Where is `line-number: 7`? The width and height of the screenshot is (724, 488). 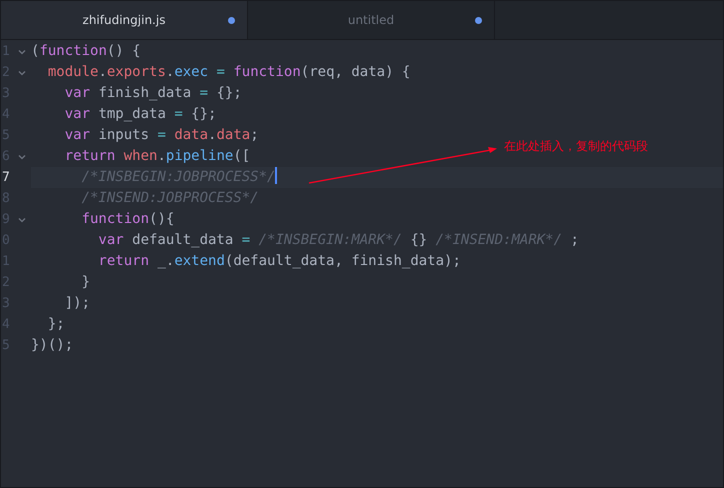
line-number: 7 is located at coordinates (6, 178).